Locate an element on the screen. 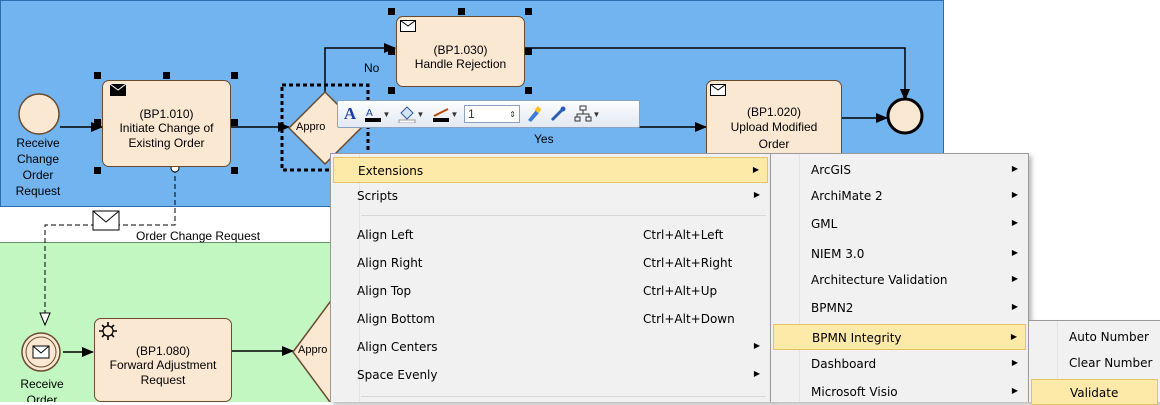  submenu-item-arcgis: ArcGIS ▶ is located at coordinates (899, 170).